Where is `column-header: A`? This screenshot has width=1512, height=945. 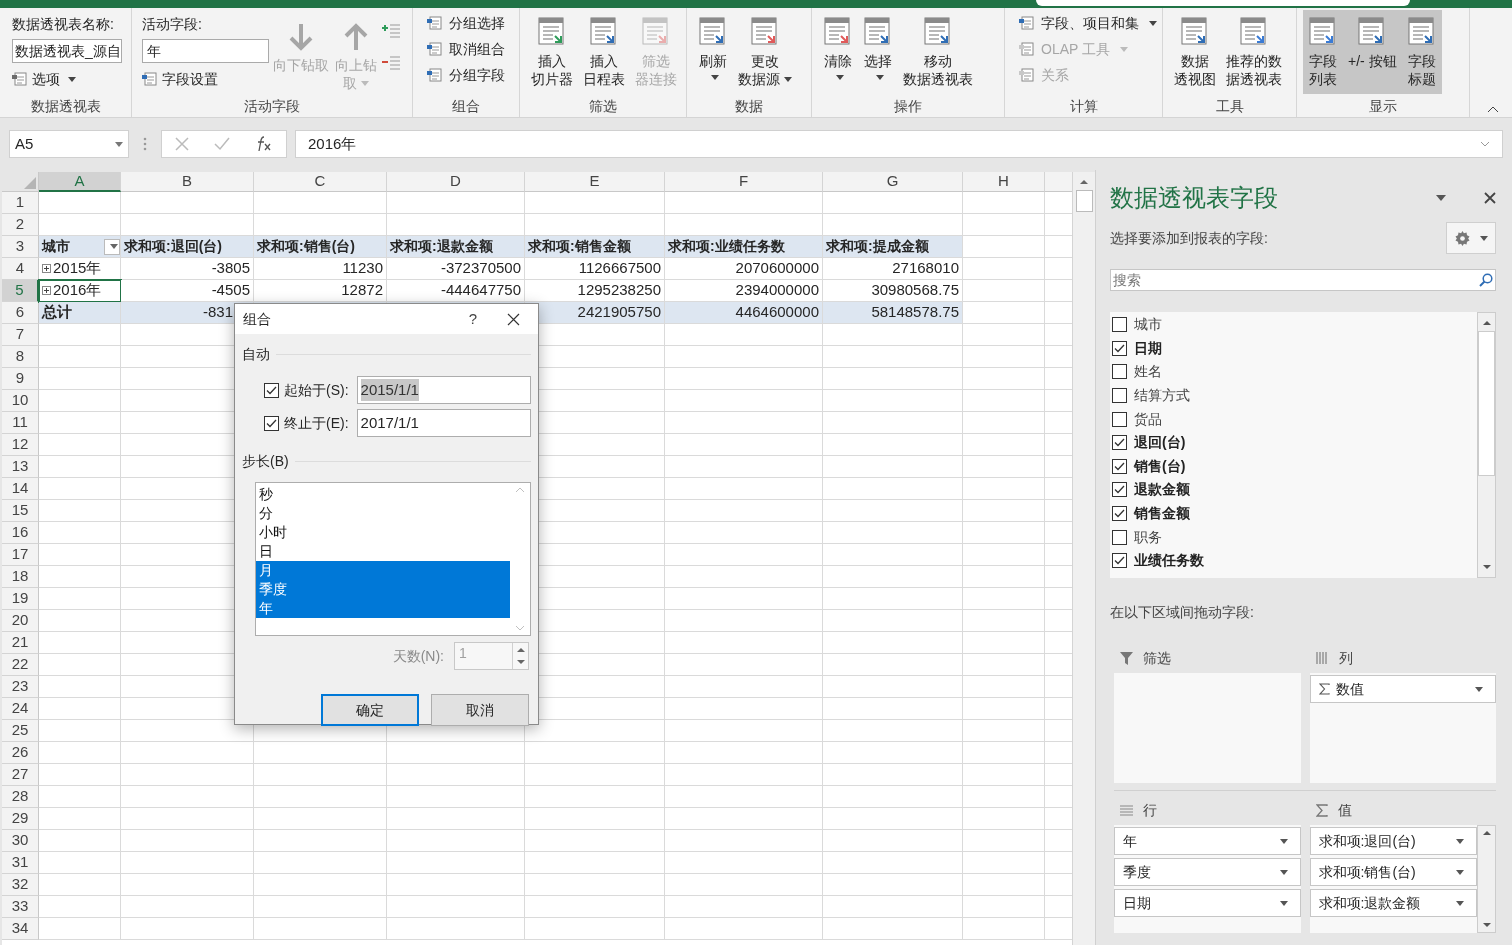 column-header: A is located at coordinates (80, 182).